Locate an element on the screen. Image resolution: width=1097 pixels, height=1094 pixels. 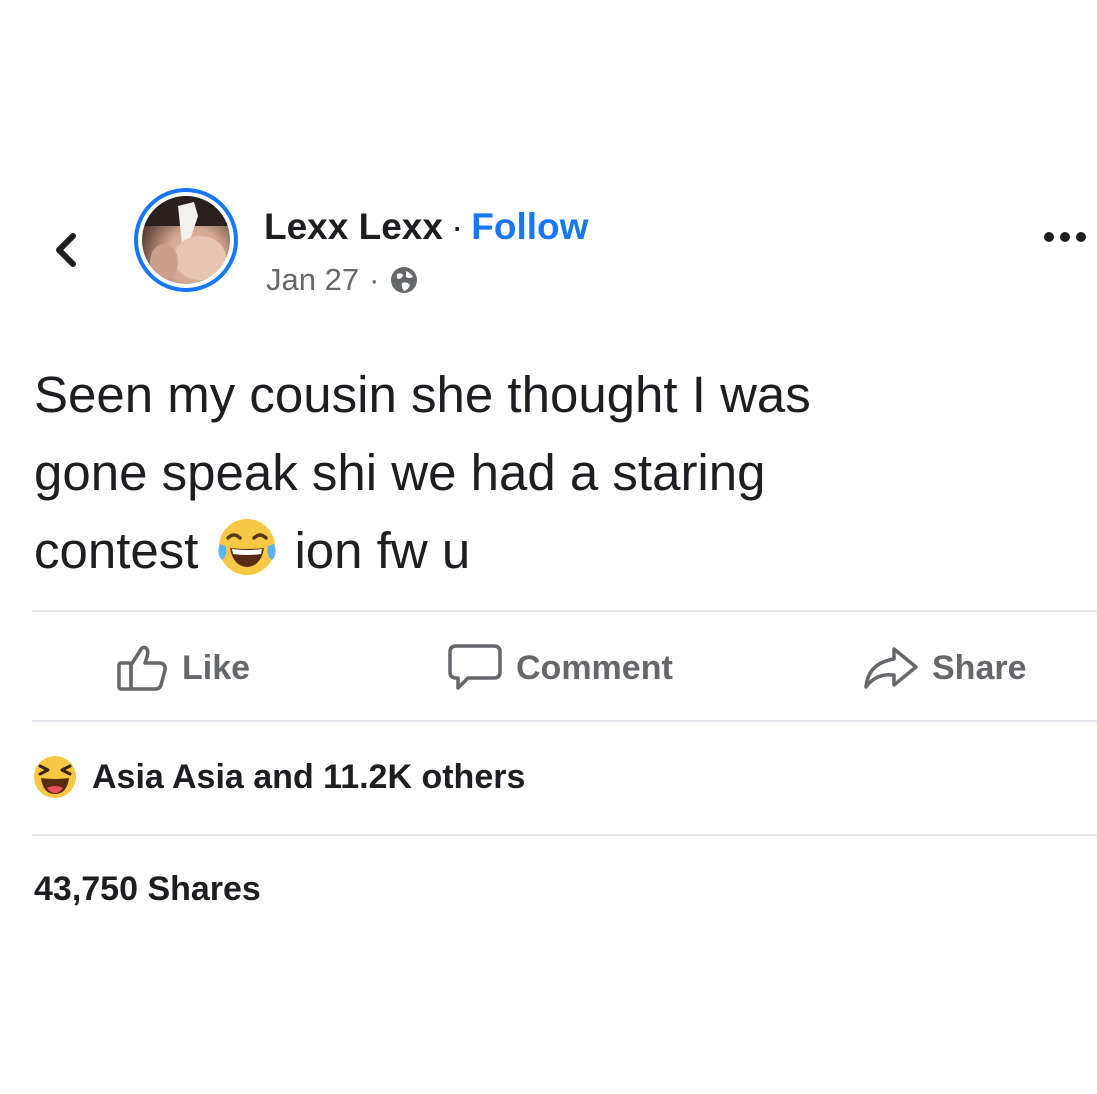
back-button is located at coordinates (66, 250).